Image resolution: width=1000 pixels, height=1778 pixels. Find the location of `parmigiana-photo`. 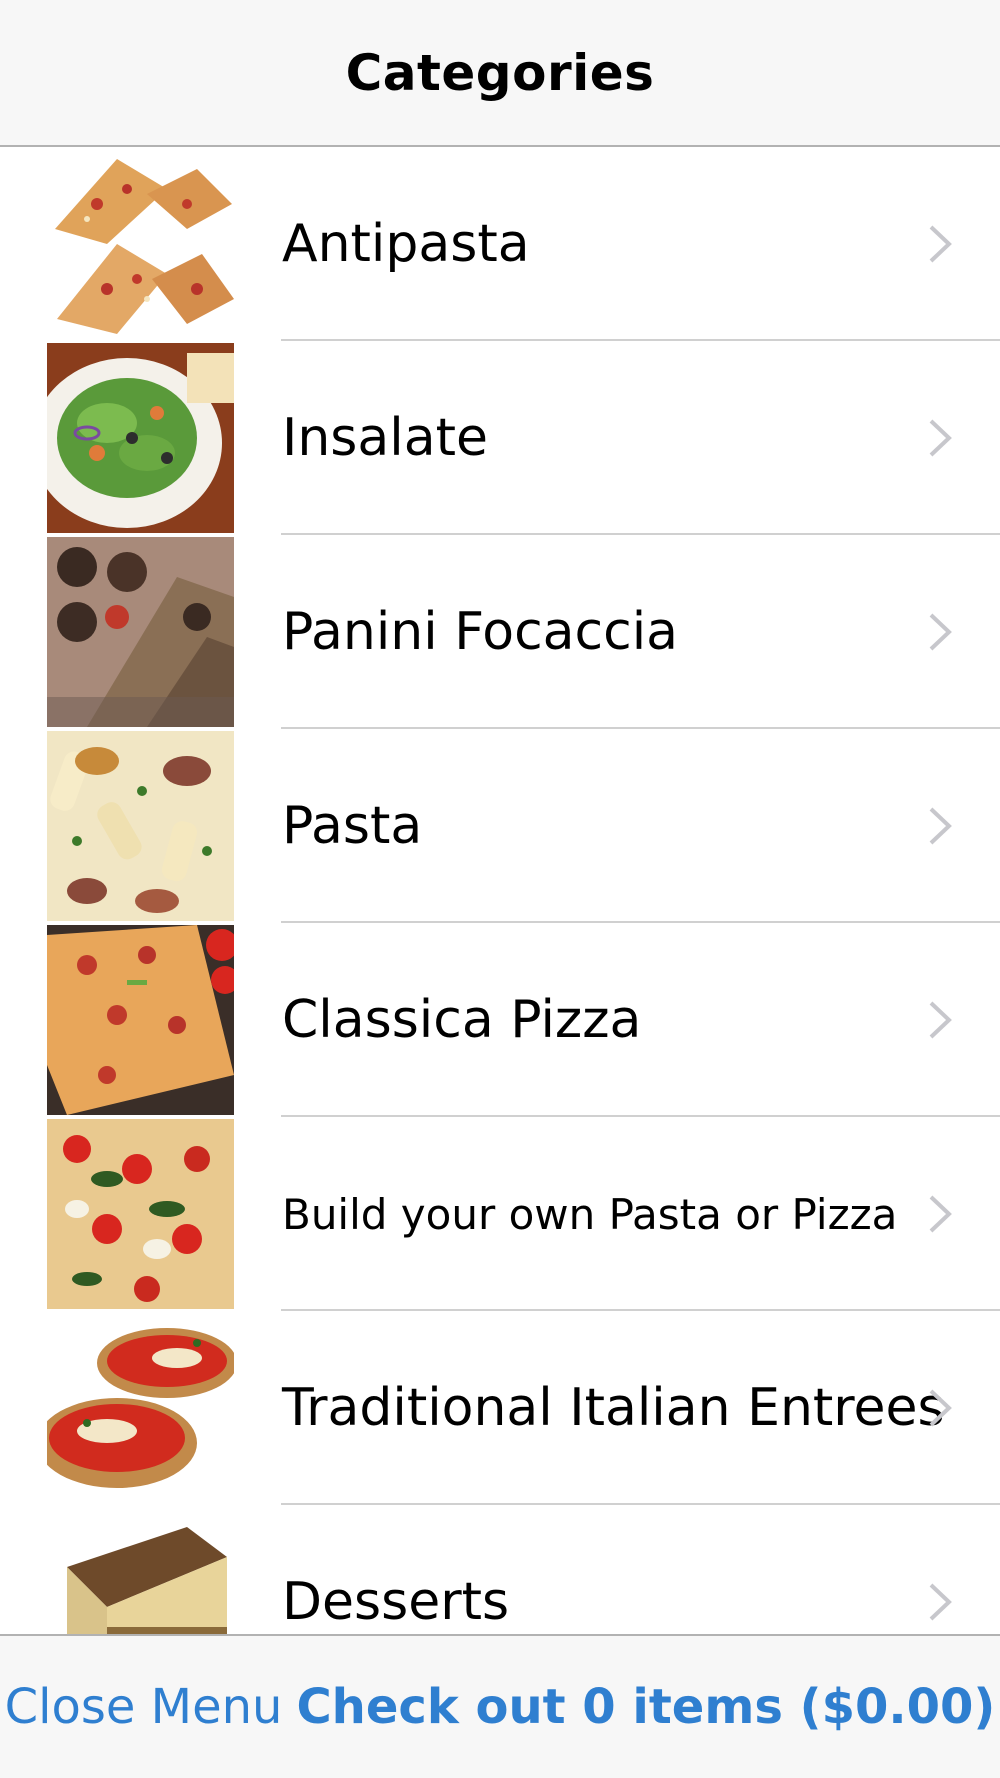

parmigiana-photo is located at coordinates (140, 1408).